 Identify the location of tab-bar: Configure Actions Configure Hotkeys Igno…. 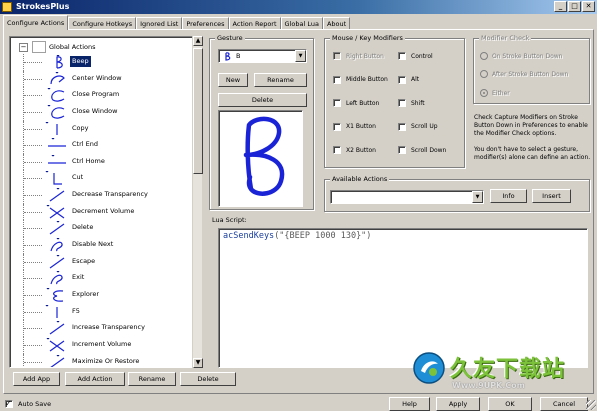
(177, 22).